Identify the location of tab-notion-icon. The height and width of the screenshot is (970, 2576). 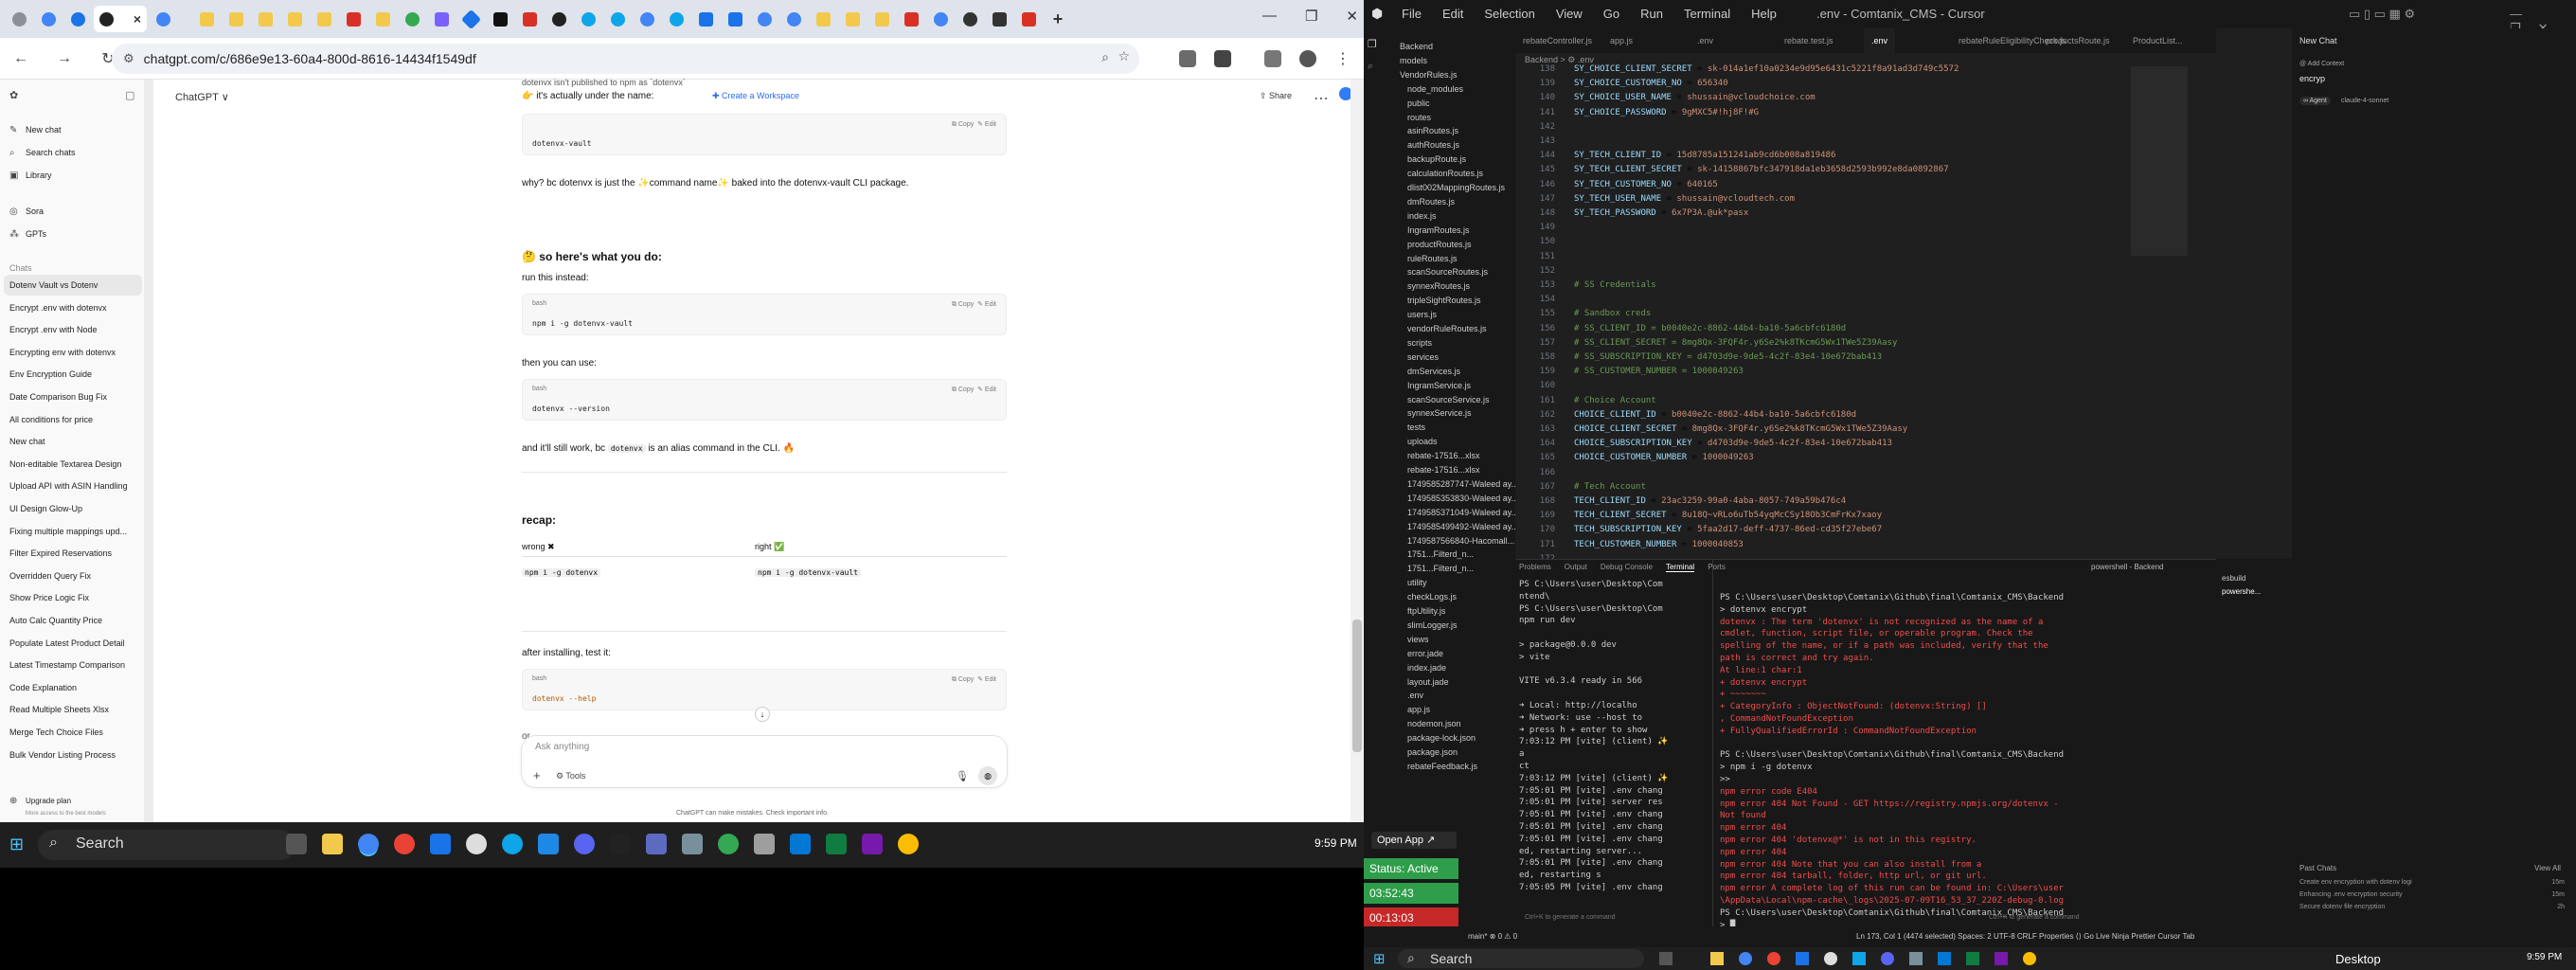
(500, 19).